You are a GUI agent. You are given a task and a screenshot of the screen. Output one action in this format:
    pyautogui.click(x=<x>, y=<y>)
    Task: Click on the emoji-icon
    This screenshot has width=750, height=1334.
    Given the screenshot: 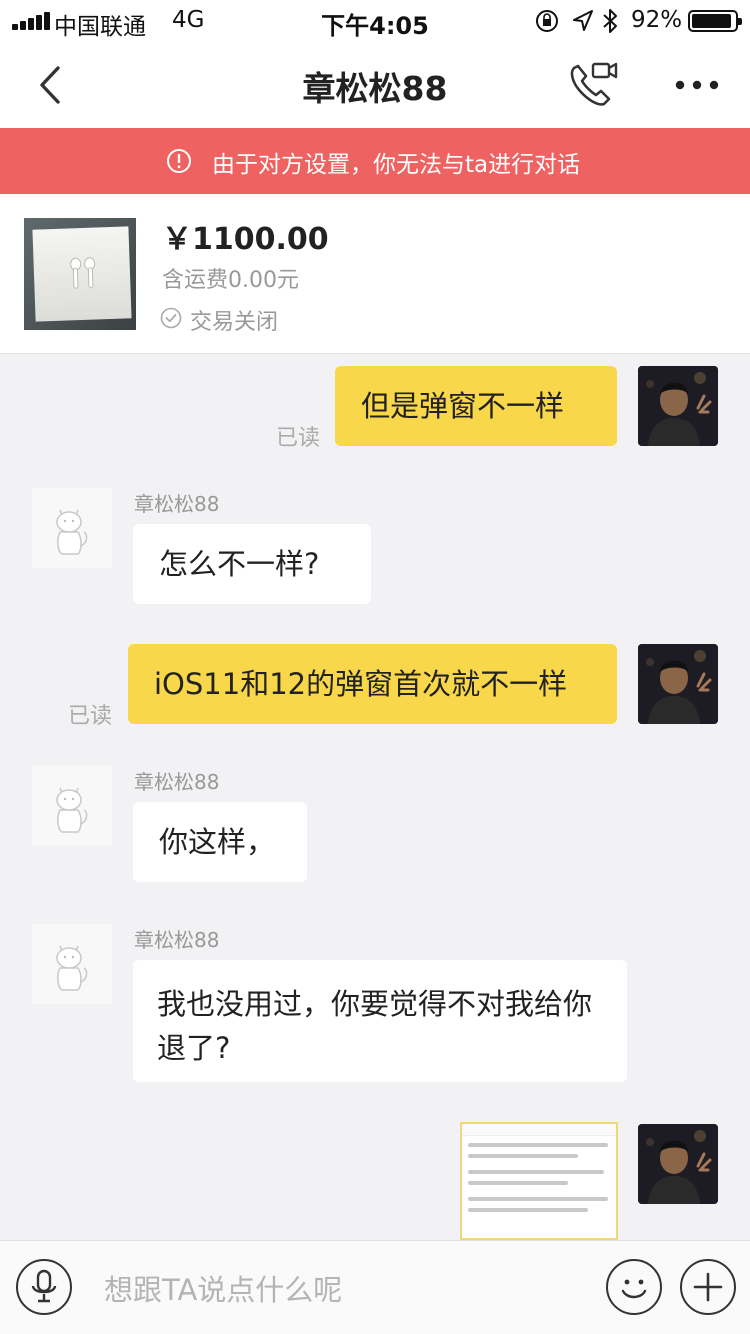 What is the action you would take?
    pyautogui.click(x=634, y=1289)
    